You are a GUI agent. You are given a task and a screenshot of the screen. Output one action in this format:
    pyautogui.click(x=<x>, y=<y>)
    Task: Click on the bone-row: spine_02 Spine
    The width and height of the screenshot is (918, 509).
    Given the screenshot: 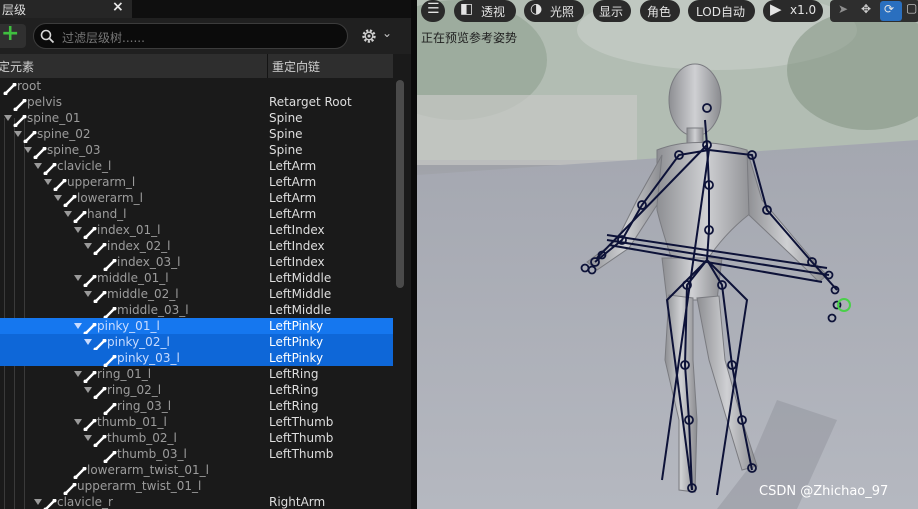 What is the action you would take?
    pyautogui.click(x=196, y=135)
    